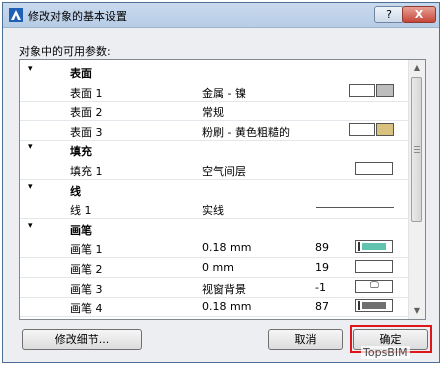  I want to click on group-header: ▾ 填充, so click(214, 149).